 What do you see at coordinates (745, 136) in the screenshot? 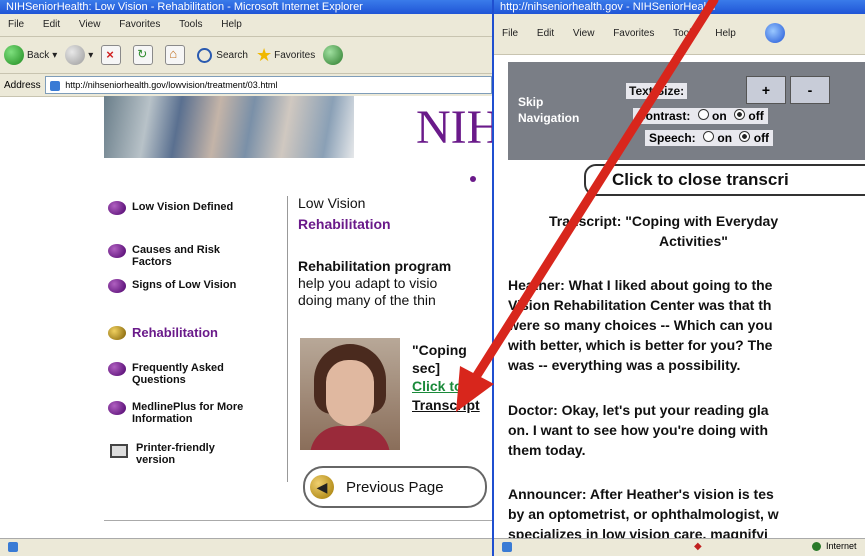
I see `speech-off-radio` at bounding box center [745, 136].